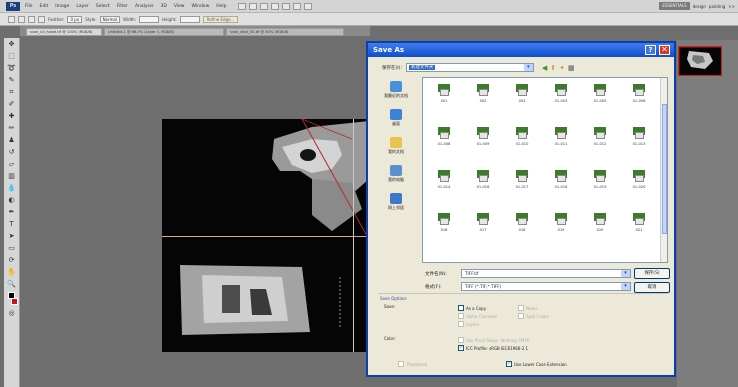 Image resolution: width=738 pixels, height=387 pixels. I want to click on view-menu-icon: ▦, so click(571, 68).